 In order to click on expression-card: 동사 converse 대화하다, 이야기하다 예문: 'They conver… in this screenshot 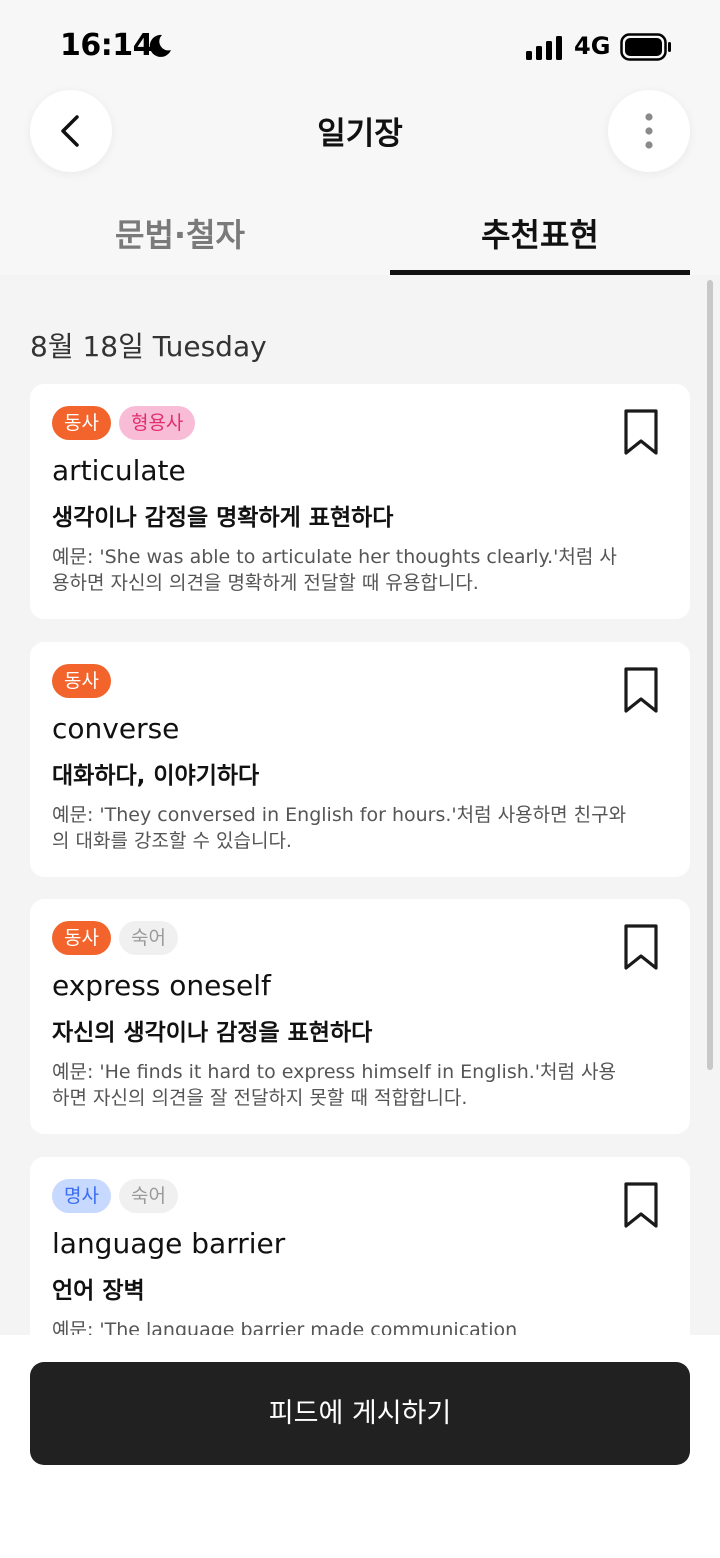, I will do `click(360, 759)`.